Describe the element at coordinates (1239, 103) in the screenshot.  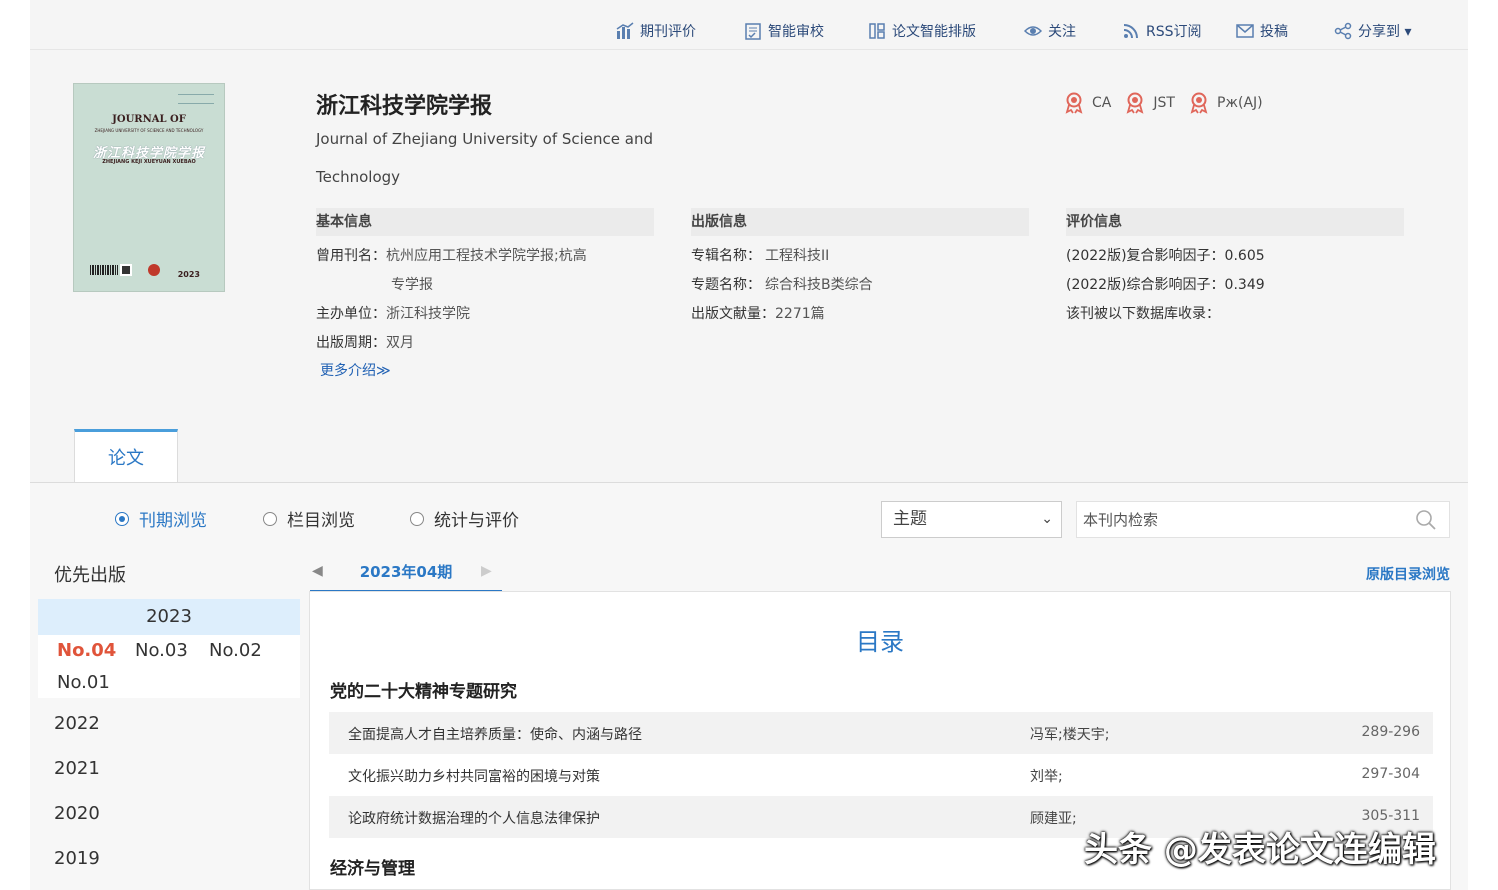
I see `badge-label: Рж(AJ)` at that location.